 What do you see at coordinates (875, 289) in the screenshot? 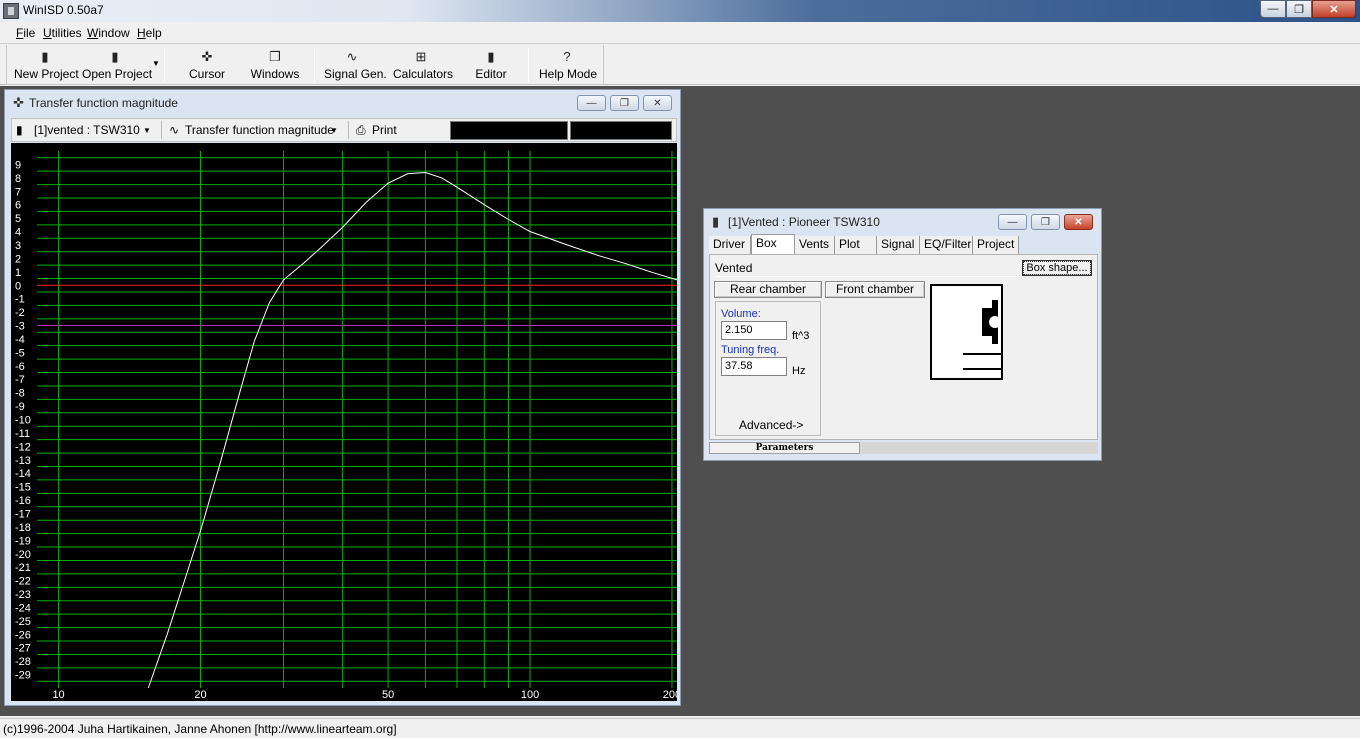
I see `front-chamber-button: Front chamber` at bounding box center [875, 289].